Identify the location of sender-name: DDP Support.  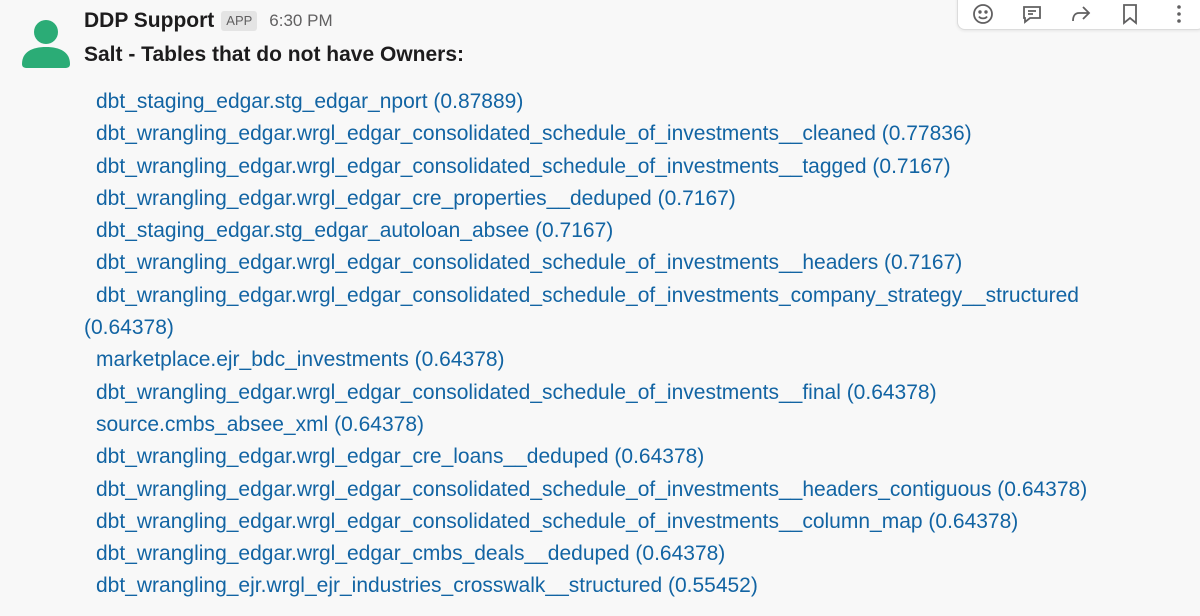
(149, 21).